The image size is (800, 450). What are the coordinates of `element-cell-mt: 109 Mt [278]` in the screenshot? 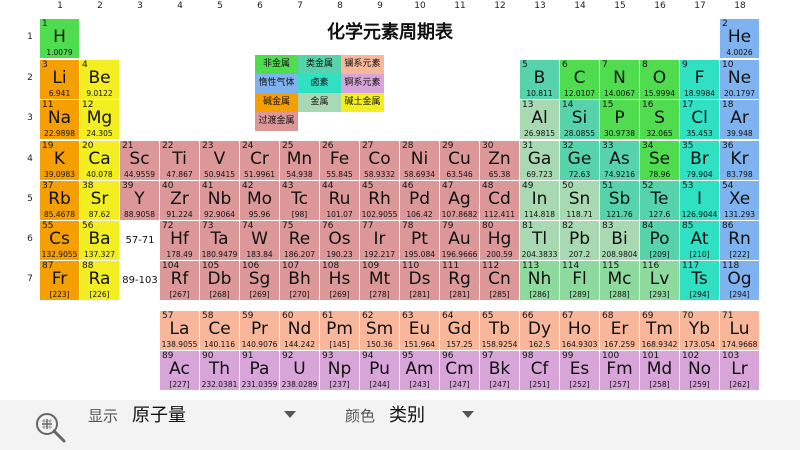 It's located at (379, 280).